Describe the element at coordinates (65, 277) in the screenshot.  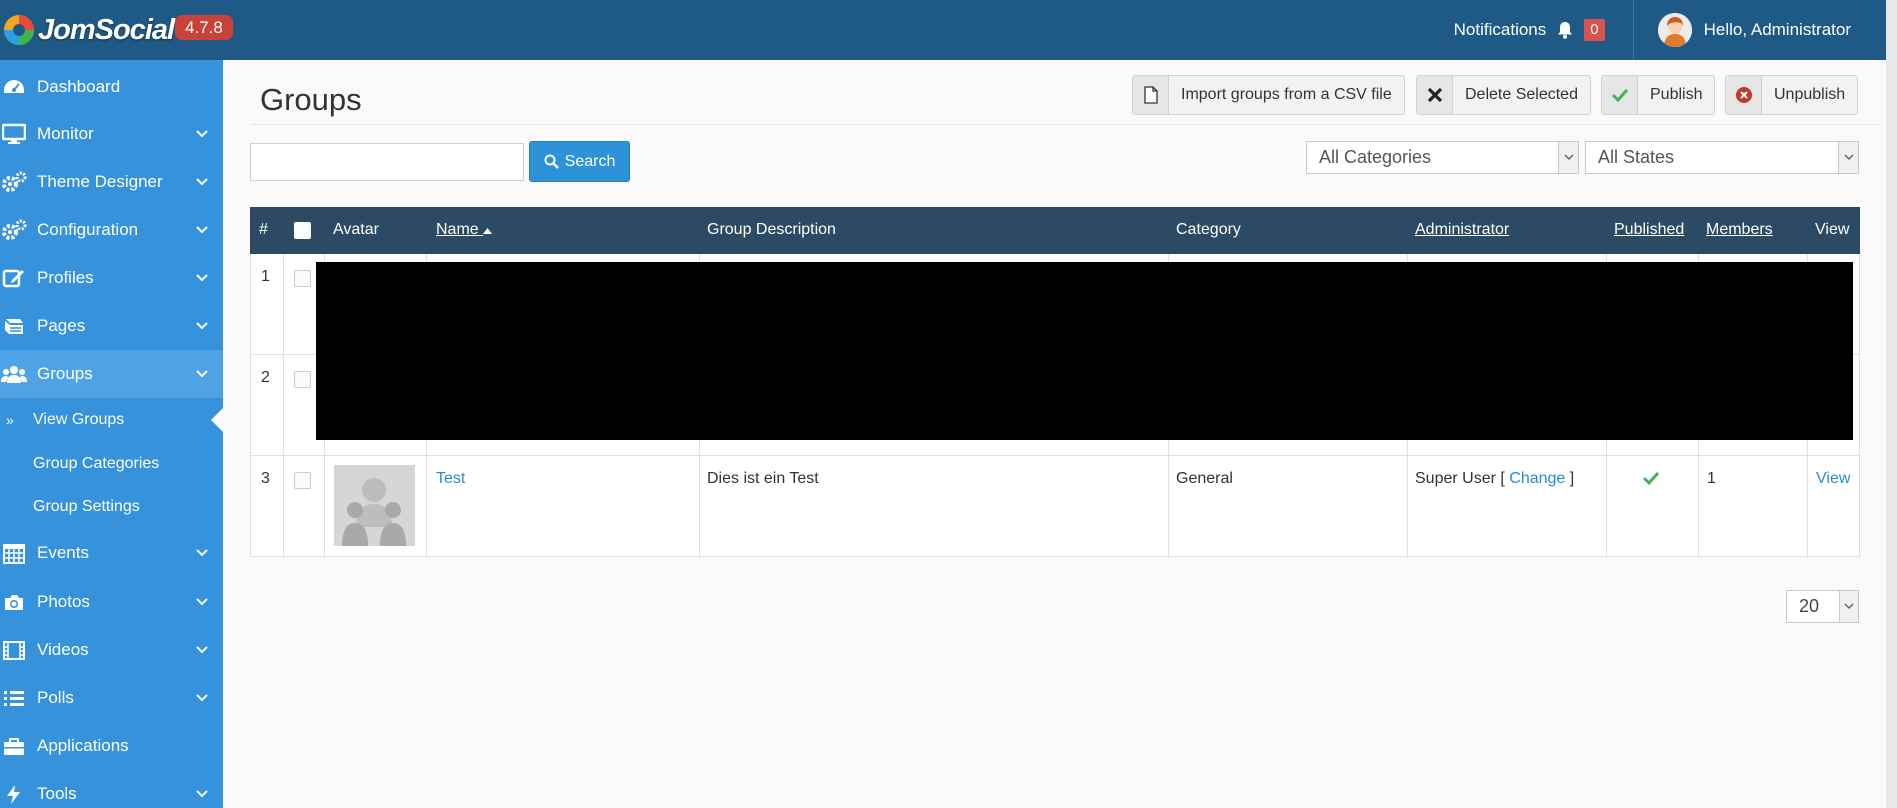
I see `sidebar-item-label: Profiles` at that location.